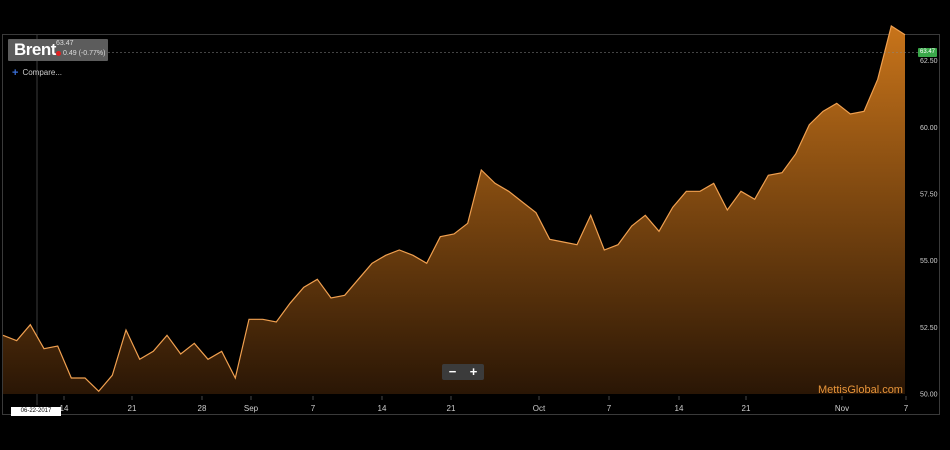 This screenshot has width=950, height=450. I want to click on ticker-name: Brent, so click(35, 49).